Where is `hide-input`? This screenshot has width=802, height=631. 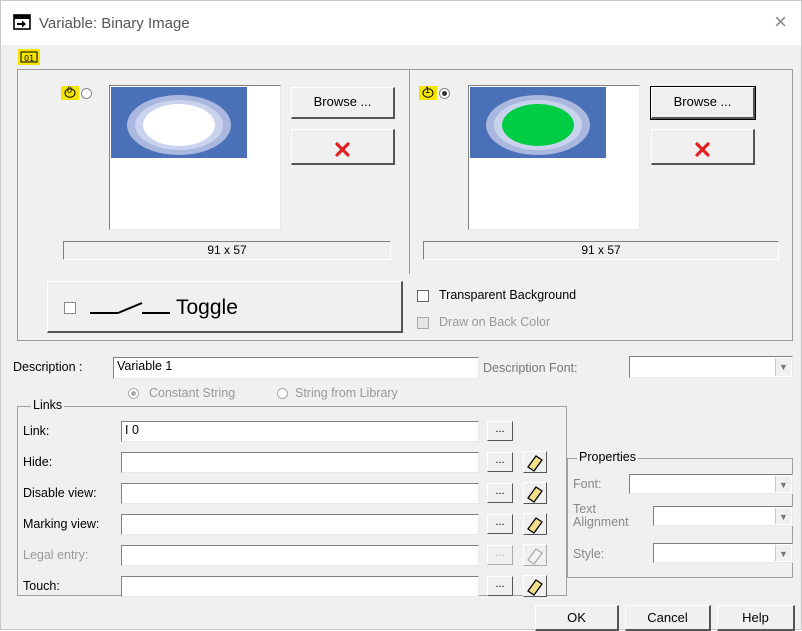
hide-input is located at coordinates (300, 462).